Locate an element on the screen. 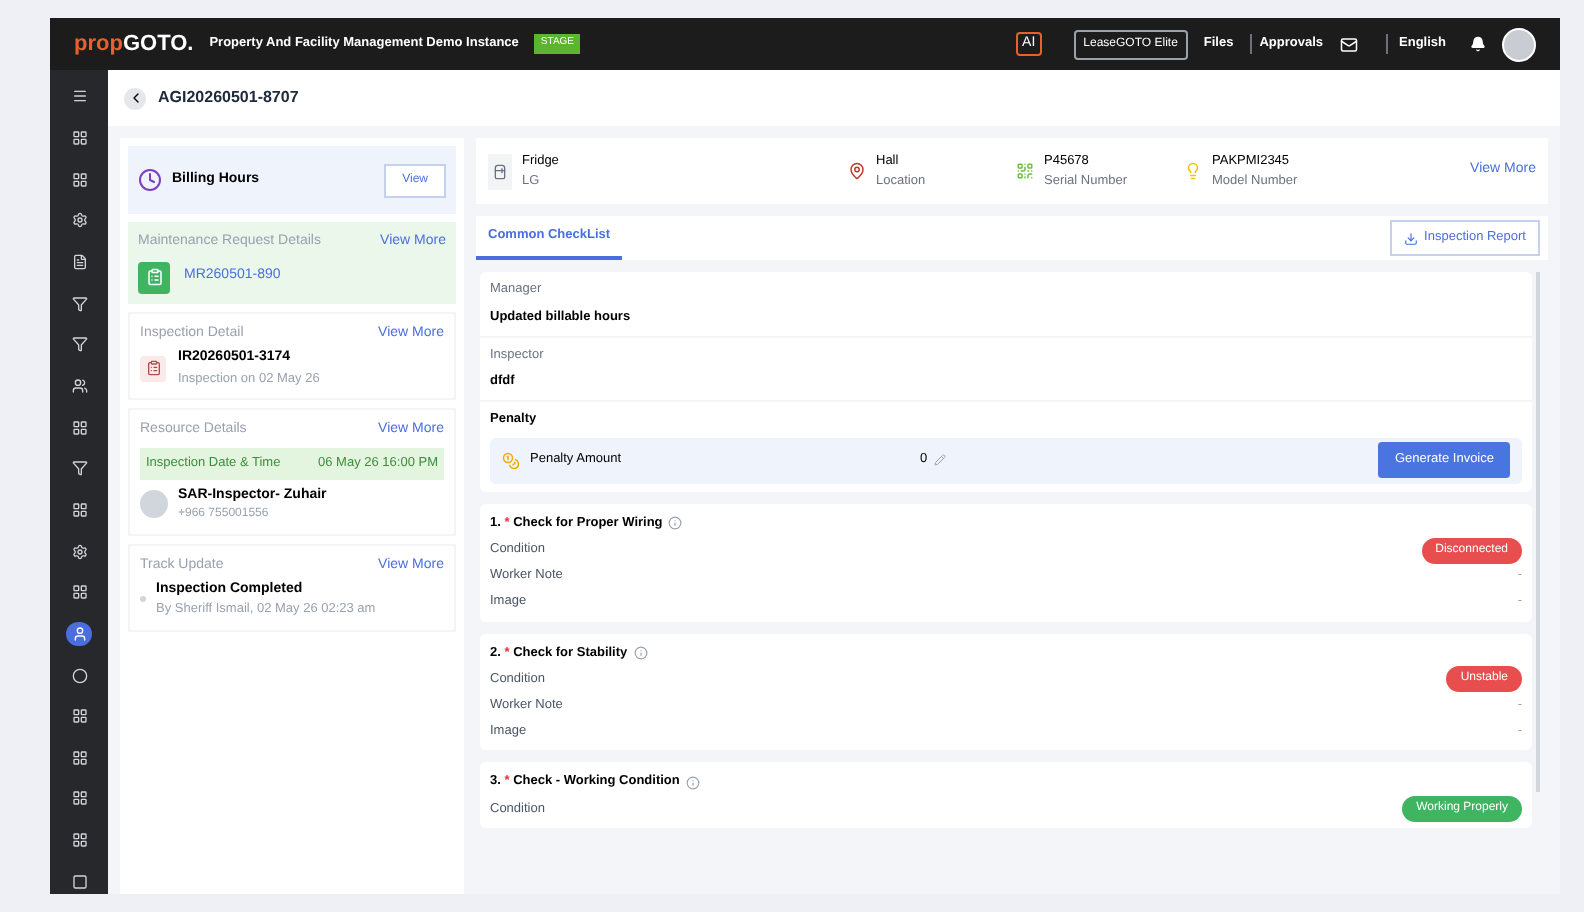 The width and height of the screenshot is (1584, 912). mail-icon is located at coordinates (1348, 44).